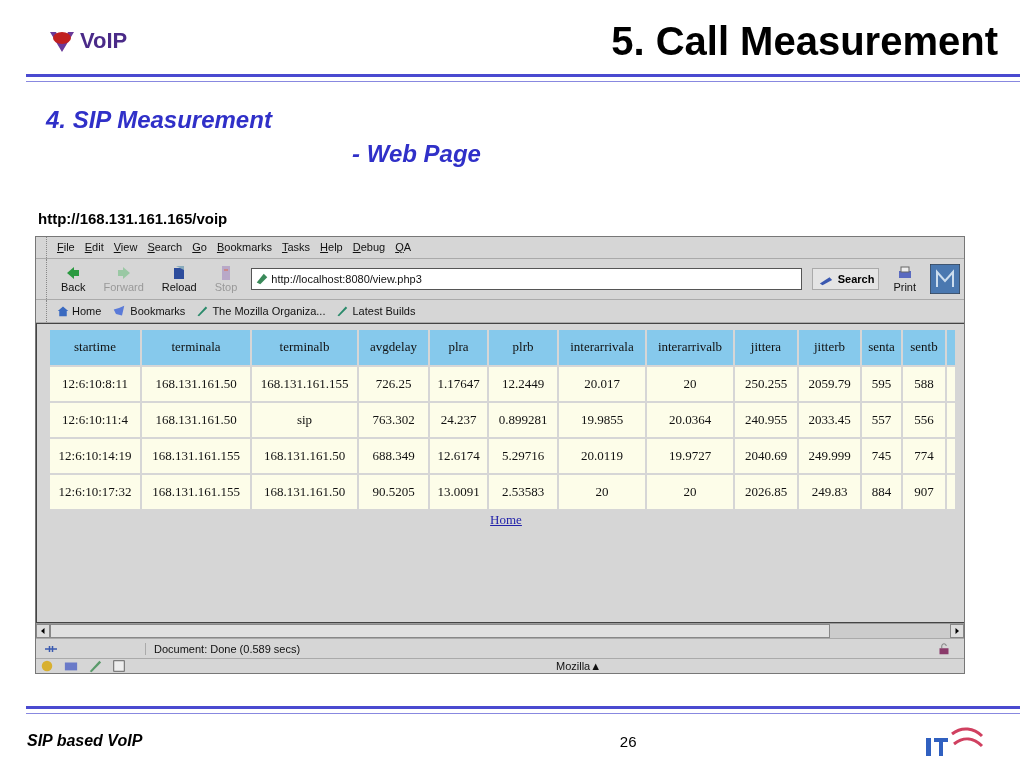 The height and width of the screenshot is (768, 1024). What do you see at coordinates (602, 347) in the screenshot?
I see `column-header: interarrivala` at bounding box center [602, 347].